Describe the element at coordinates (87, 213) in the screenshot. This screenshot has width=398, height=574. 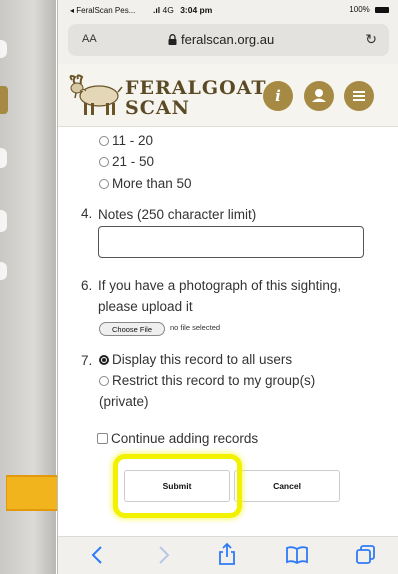
I see `question-number: 4.` at that location.